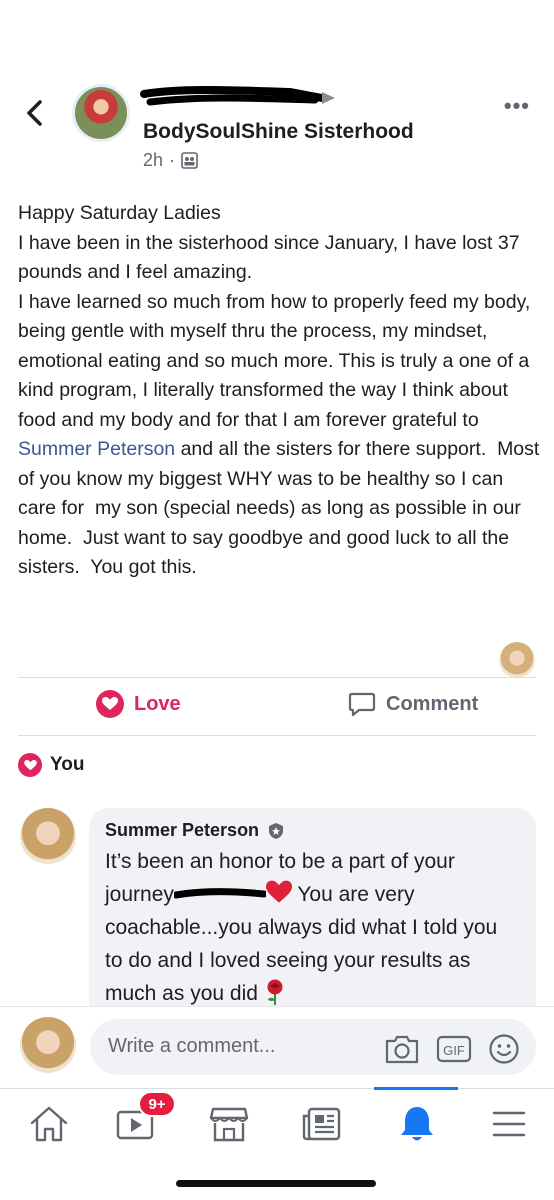 This screenshot has height=1200, width=554. I want to click on comment-icon, so click(362, 704).